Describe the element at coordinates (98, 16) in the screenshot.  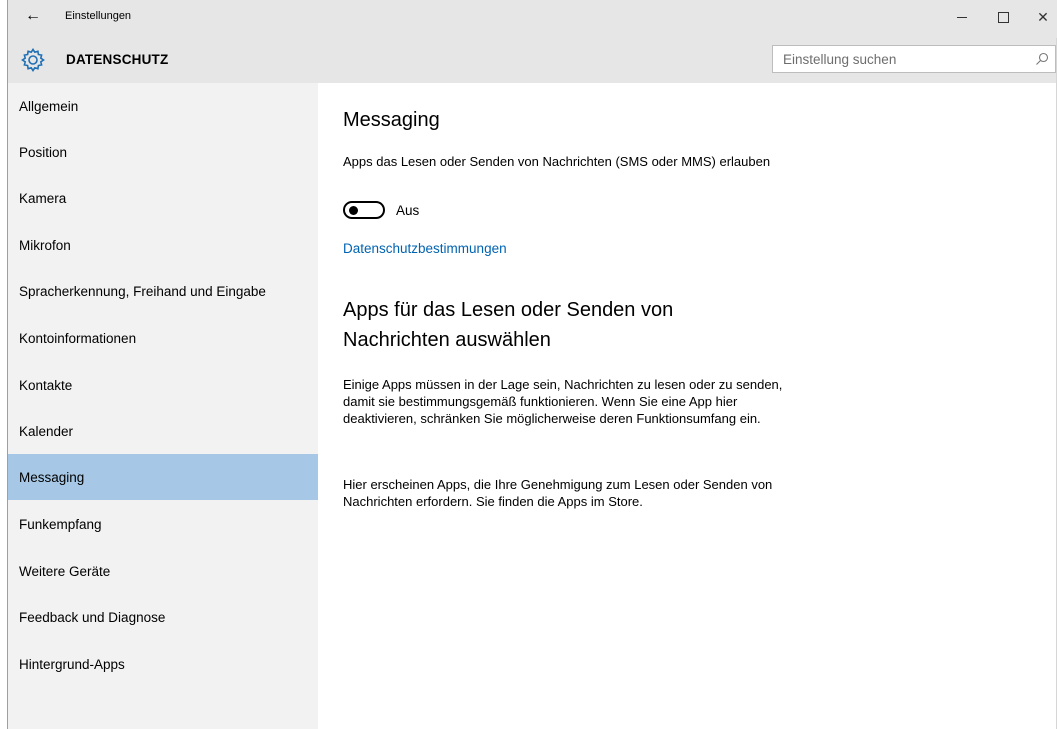
I see `window-title: Einstellungen` at that location.